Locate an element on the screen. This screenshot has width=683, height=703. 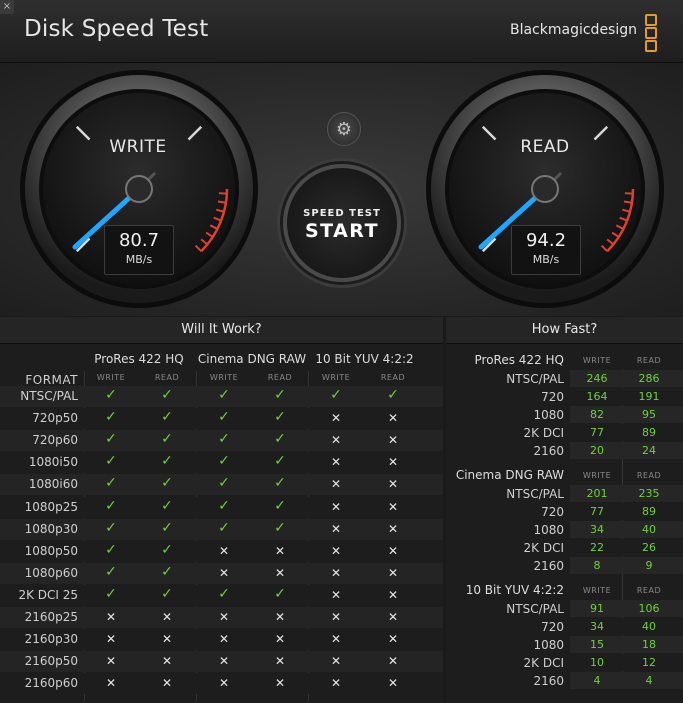
settings-button: ⚙ is located at coordinates (344, 129).